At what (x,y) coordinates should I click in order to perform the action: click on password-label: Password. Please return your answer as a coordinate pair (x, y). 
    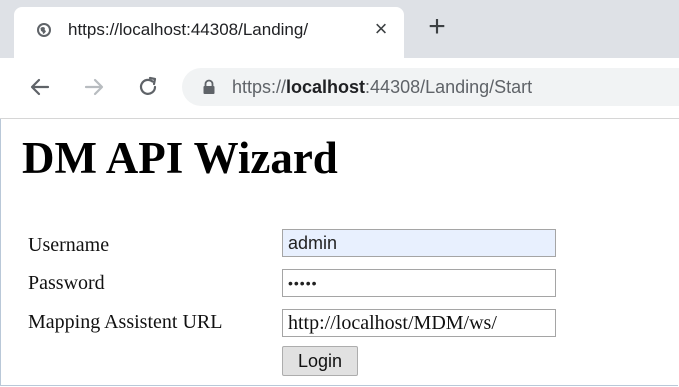
    Looking at the image, I should click on (66, 283).